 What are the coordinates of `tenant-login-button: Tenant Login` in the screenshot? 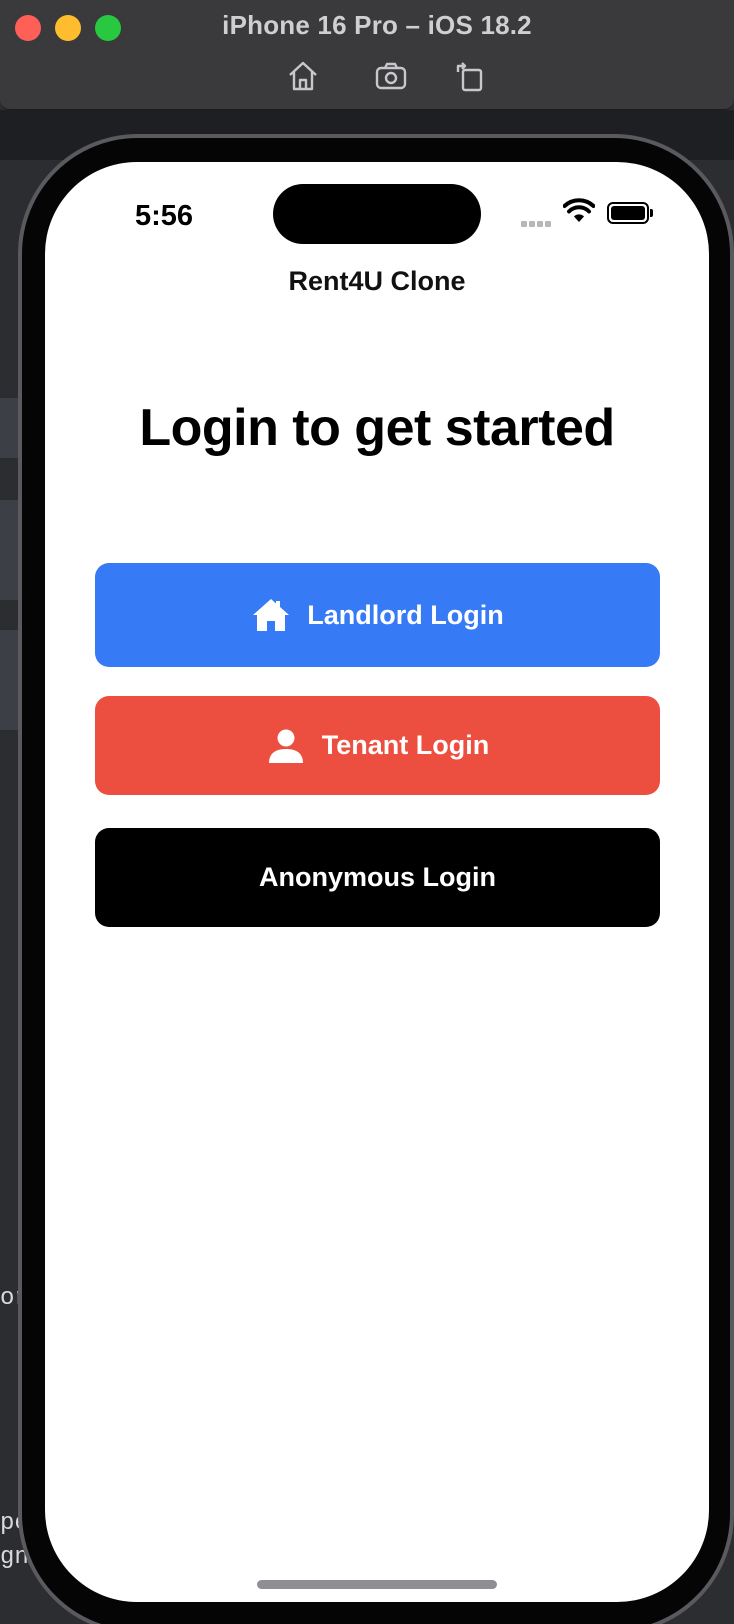 It's located at (377, 745).